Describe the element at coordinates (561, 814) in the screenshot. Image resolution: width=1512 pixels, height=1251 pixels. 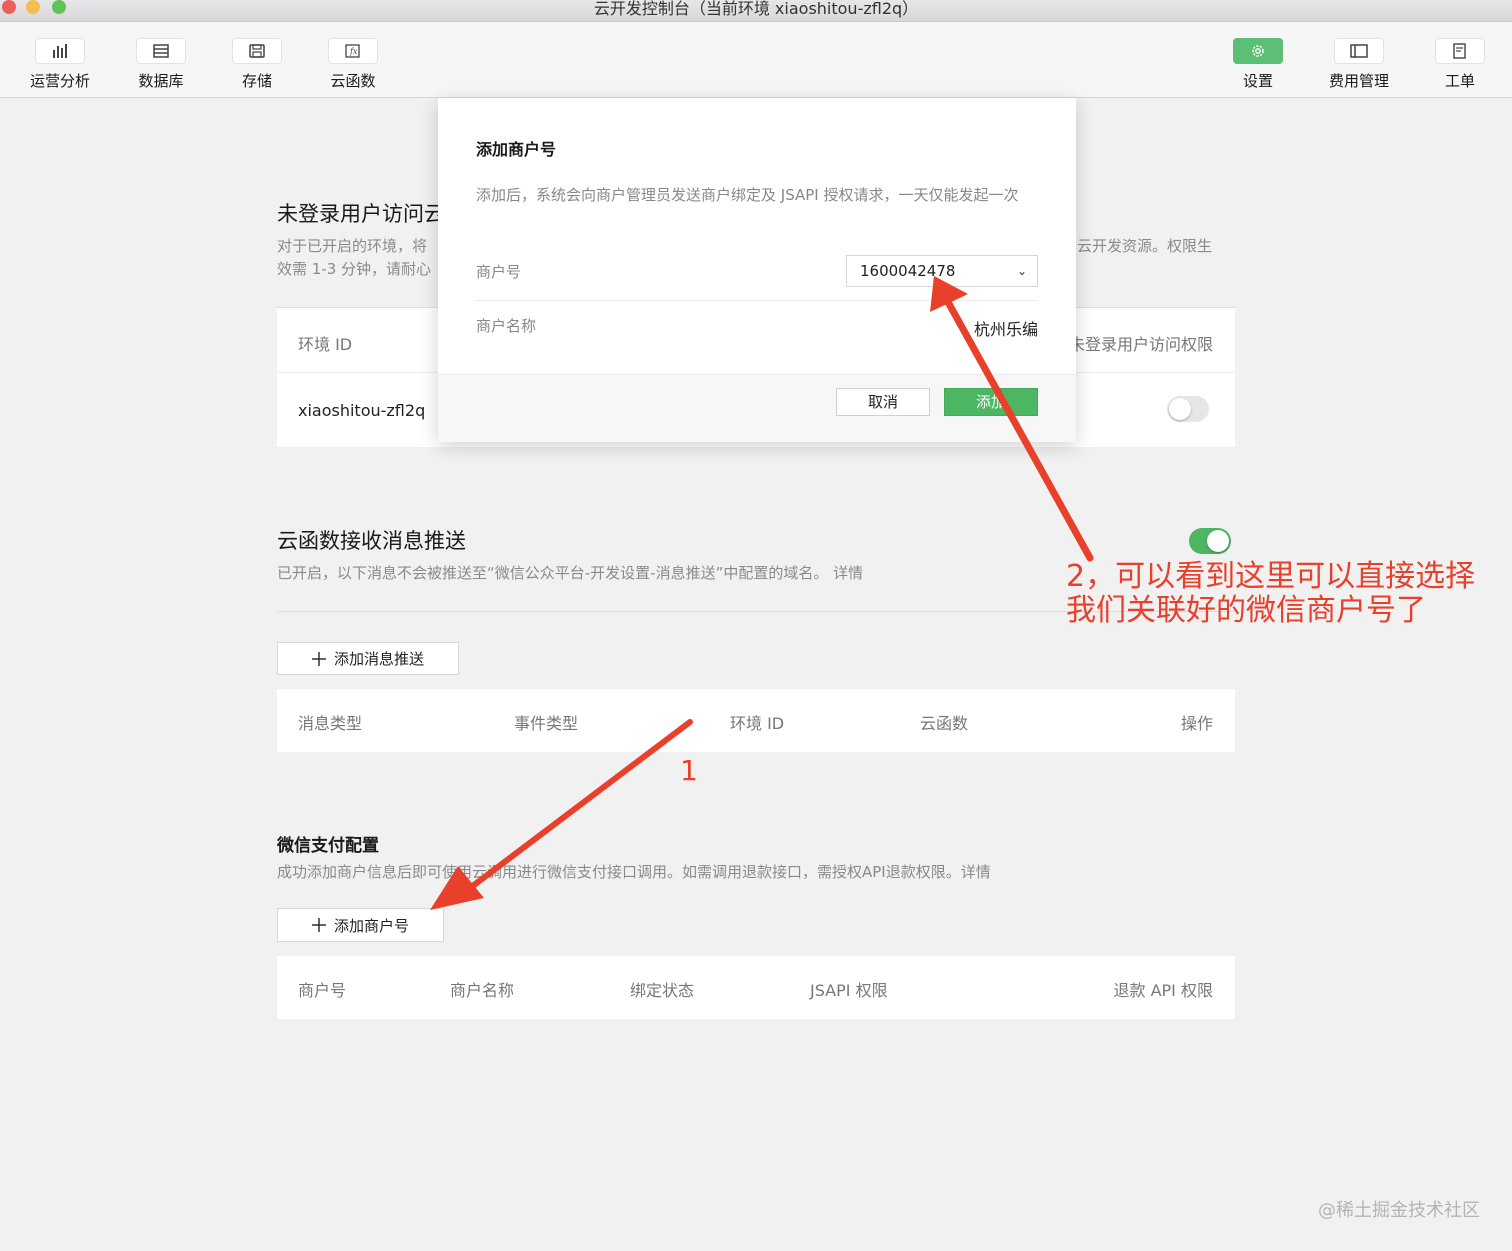
I see `arrow-to-add-merchant-button` at that location.